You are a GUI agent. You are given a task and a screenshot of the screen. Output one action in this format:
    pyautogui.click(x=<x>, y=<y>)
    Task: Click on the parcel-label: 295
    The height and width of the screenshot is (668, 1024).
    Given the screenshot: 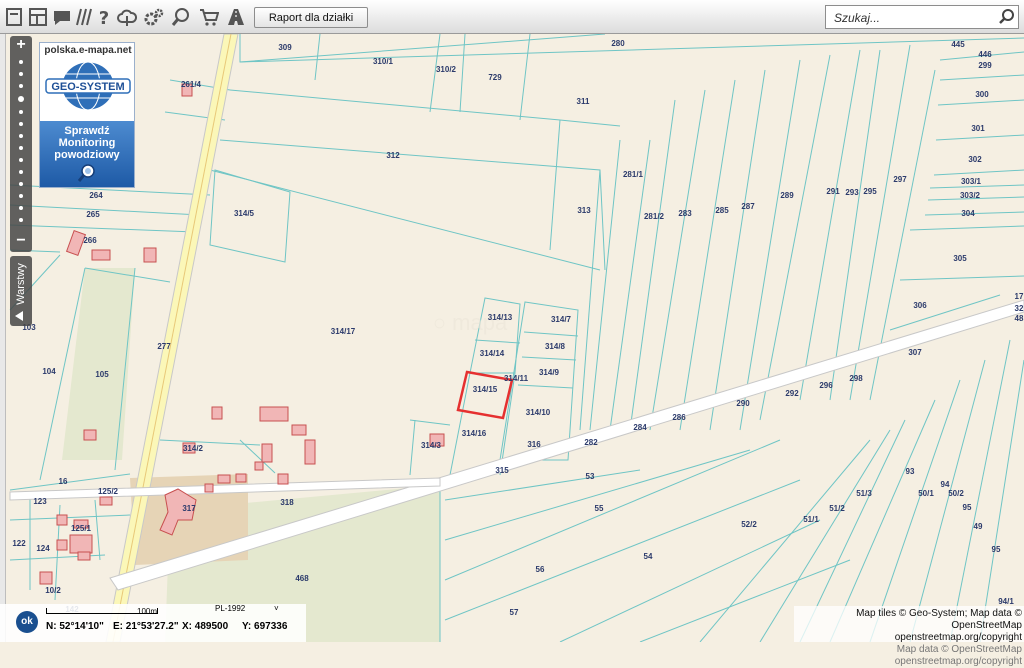 What is the action you would take?
    pyautogui.click(x=870, y=191)
    